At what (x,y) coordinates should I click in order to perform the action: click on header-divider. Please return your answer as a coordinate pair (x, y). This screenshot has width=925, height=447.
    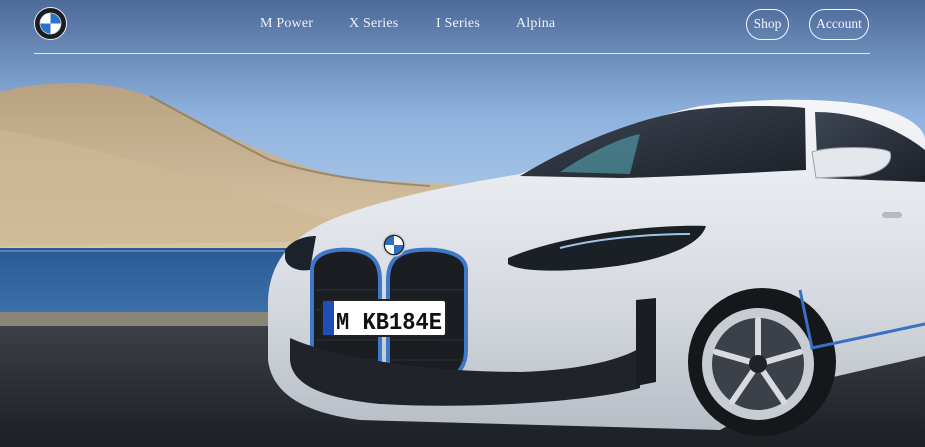
    Looking at the image, I should click on (452, 53).